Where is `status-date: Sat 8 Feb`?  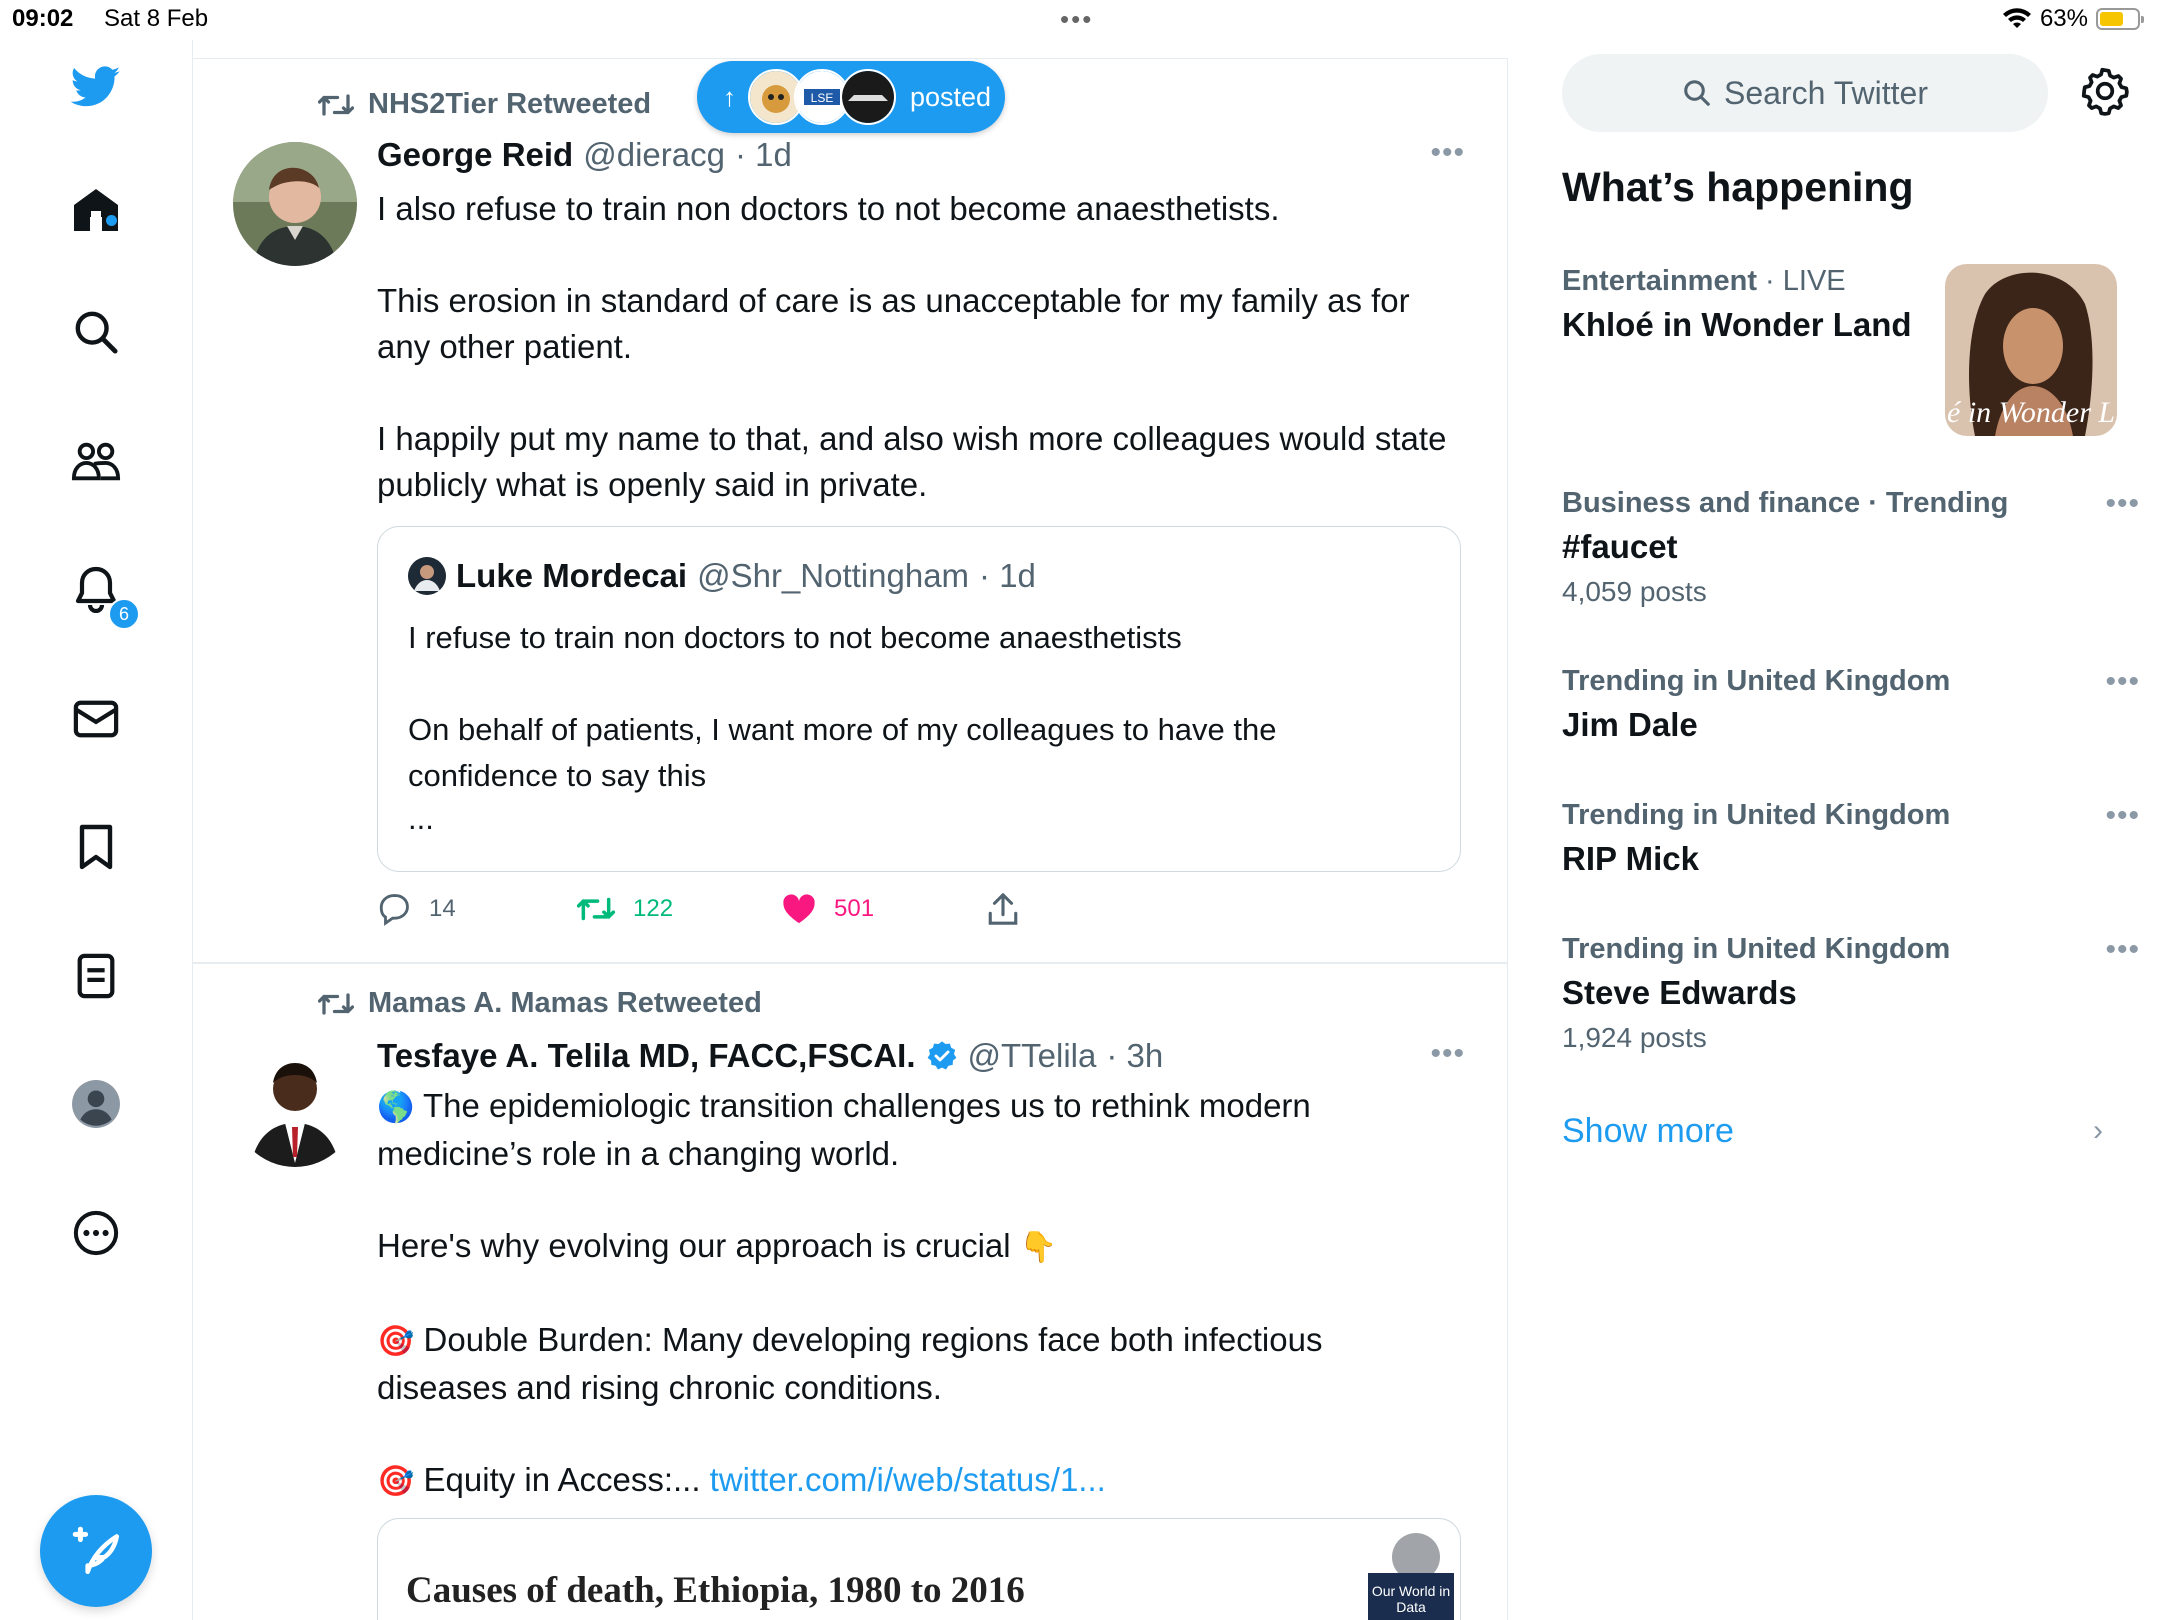 status-date: Sat 8 Feb is located at coordinates (156, 18).